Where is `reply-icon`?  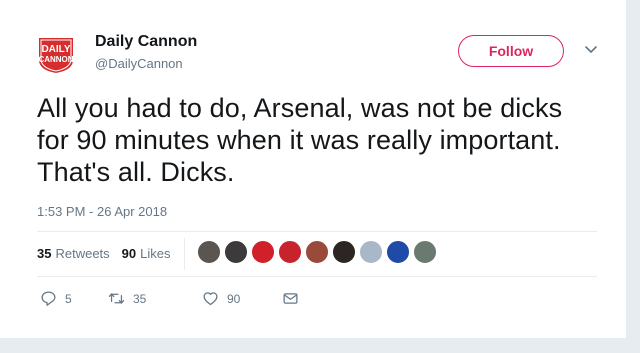 reply-icon is located at coordinates (48, 298).